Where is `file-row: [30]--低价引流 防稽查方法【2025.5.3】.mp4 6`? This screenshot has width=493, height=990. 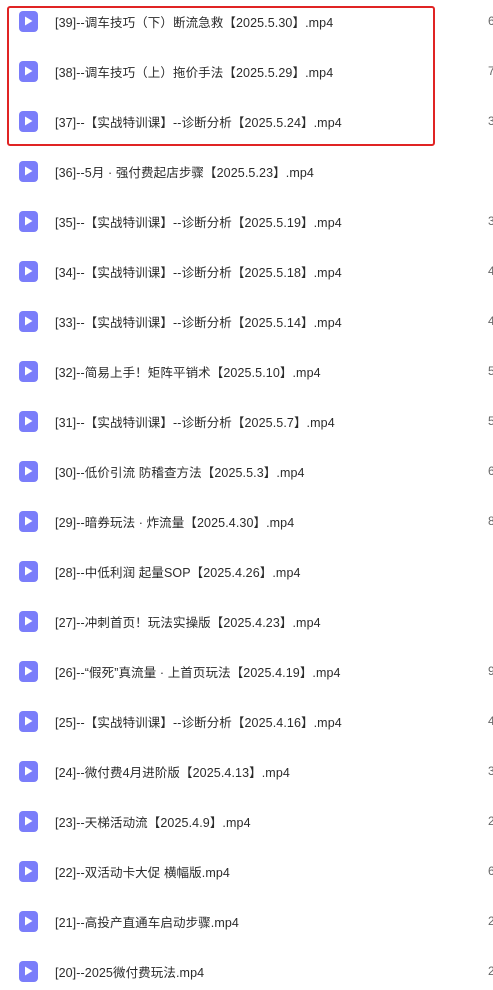
file-row: [30]--低价引流 防稽查方法【2025.5.3】.mp4 6 is located at coordinates (246, 471).